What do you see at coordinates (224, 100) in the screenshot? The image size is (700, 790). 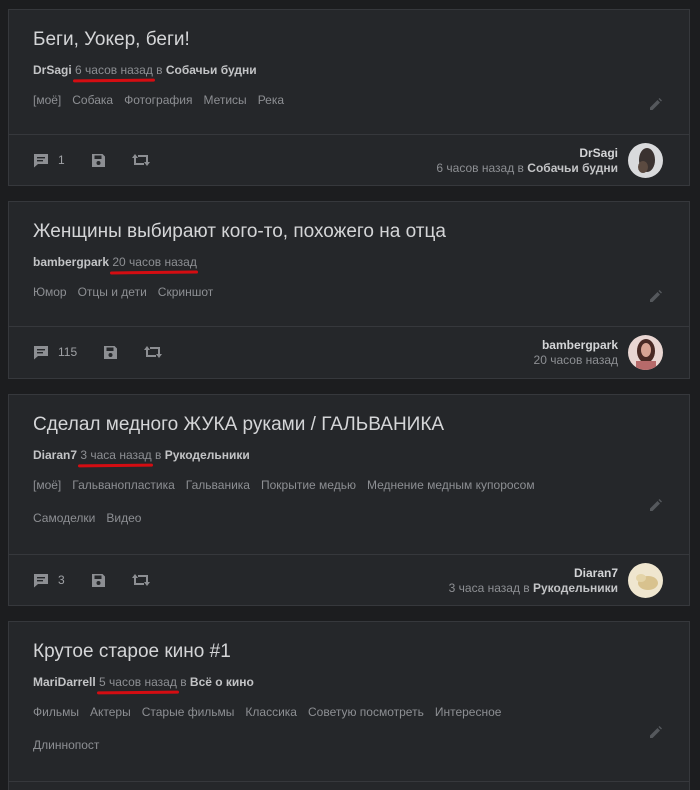 I see `tag: Метисы` at bounding box center [224, 100].